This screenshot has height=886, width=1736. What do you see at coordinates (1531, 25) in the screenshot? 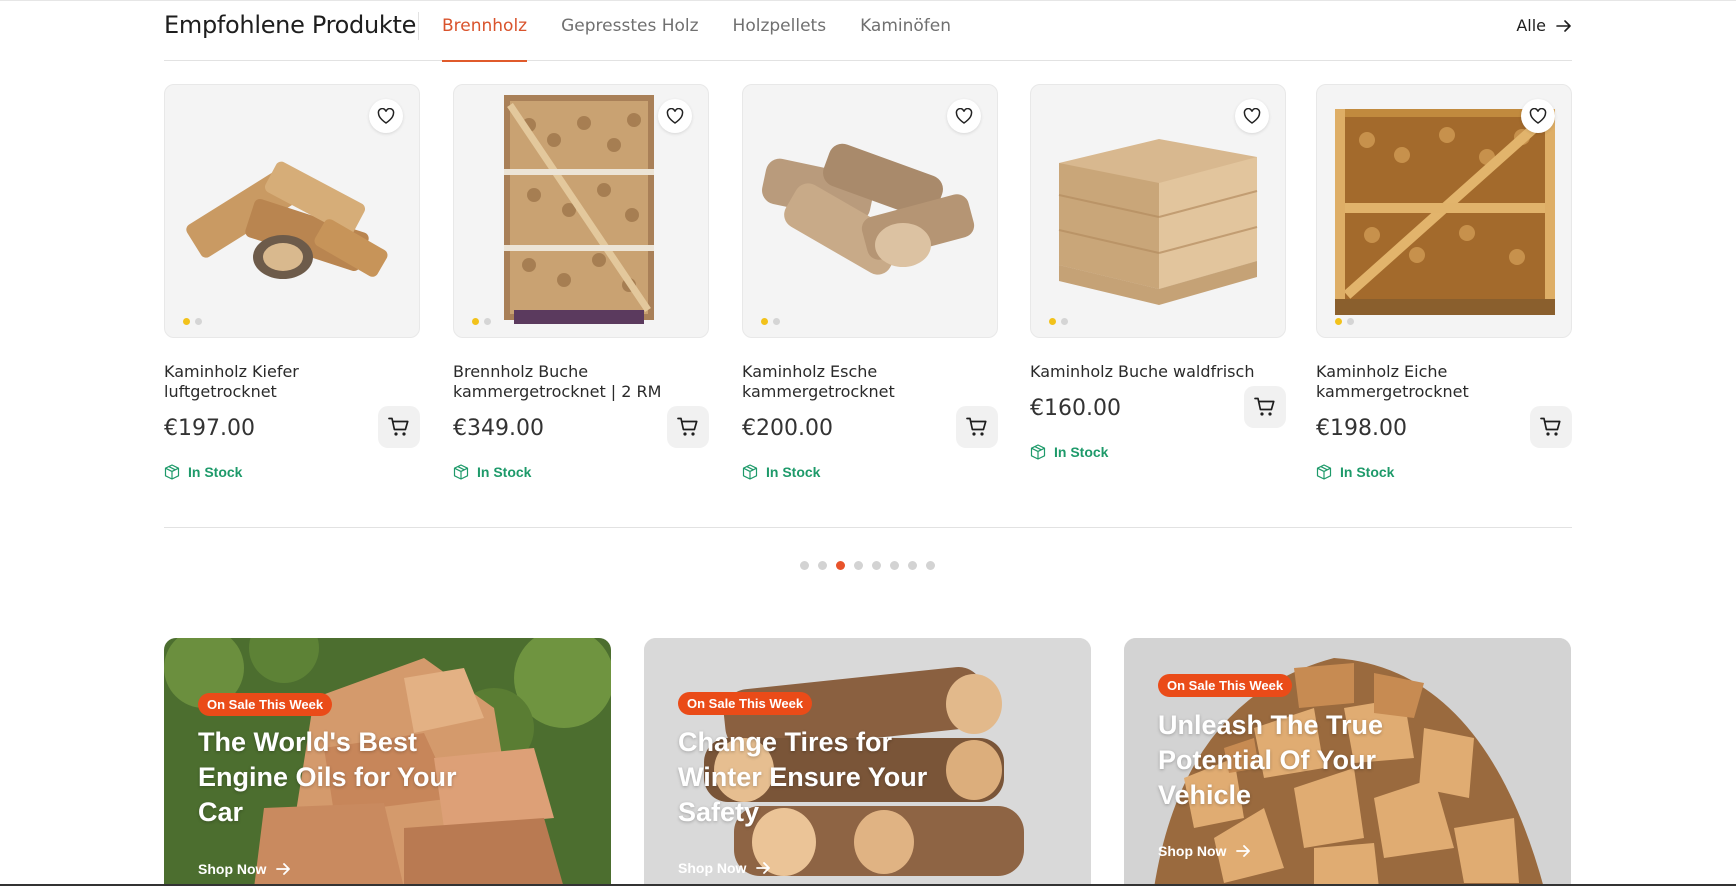
I see `view-all-label: Alle` at bounding box center [1531, 25].